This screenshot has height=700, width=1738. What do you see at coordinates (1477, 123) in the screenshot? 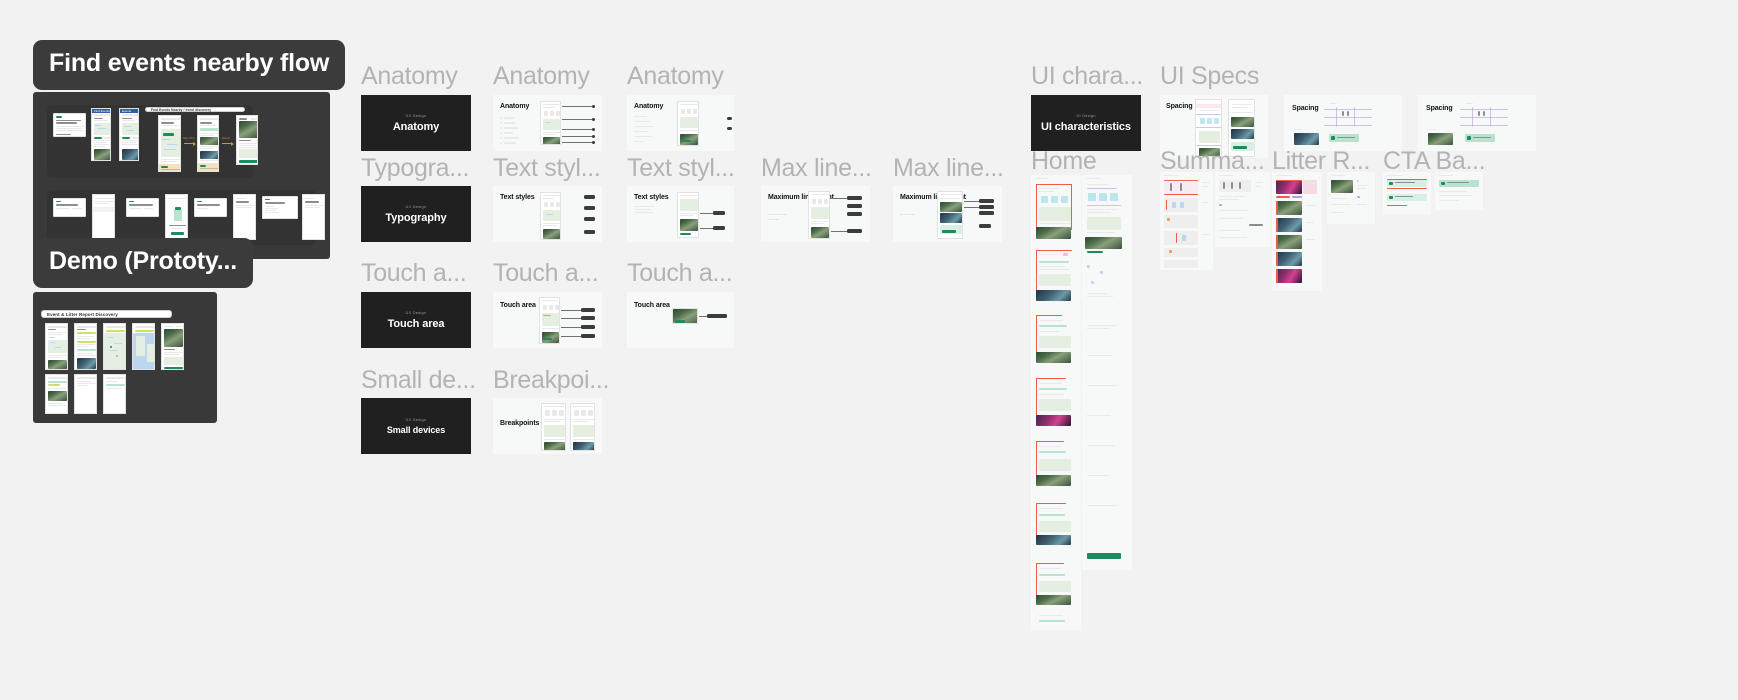
I see `spec-card-spacing-3: Spacing` at bounding box center [1477, 123].